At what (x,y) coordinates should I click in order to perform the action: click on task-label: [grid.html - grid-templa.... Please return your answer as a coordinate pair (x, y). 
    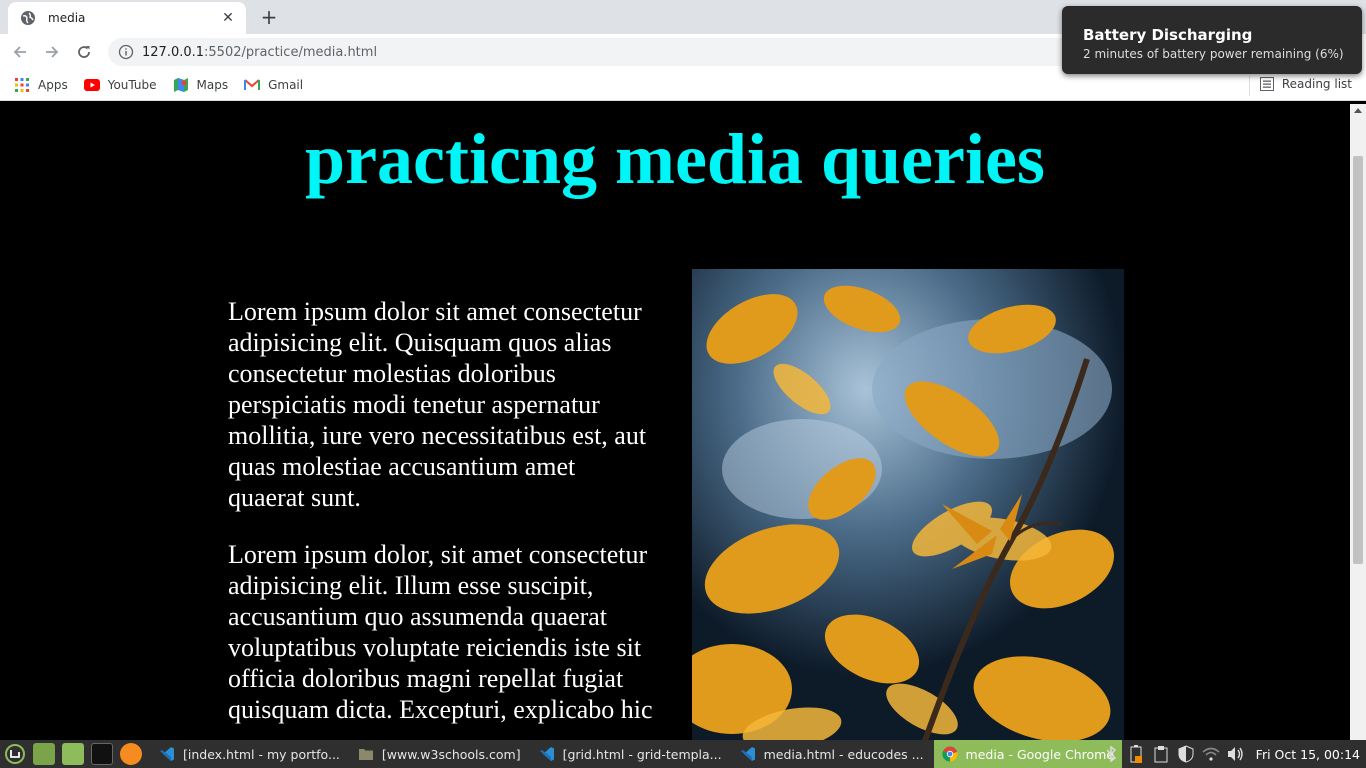
    Looking at the image, I should click on (642, 754).